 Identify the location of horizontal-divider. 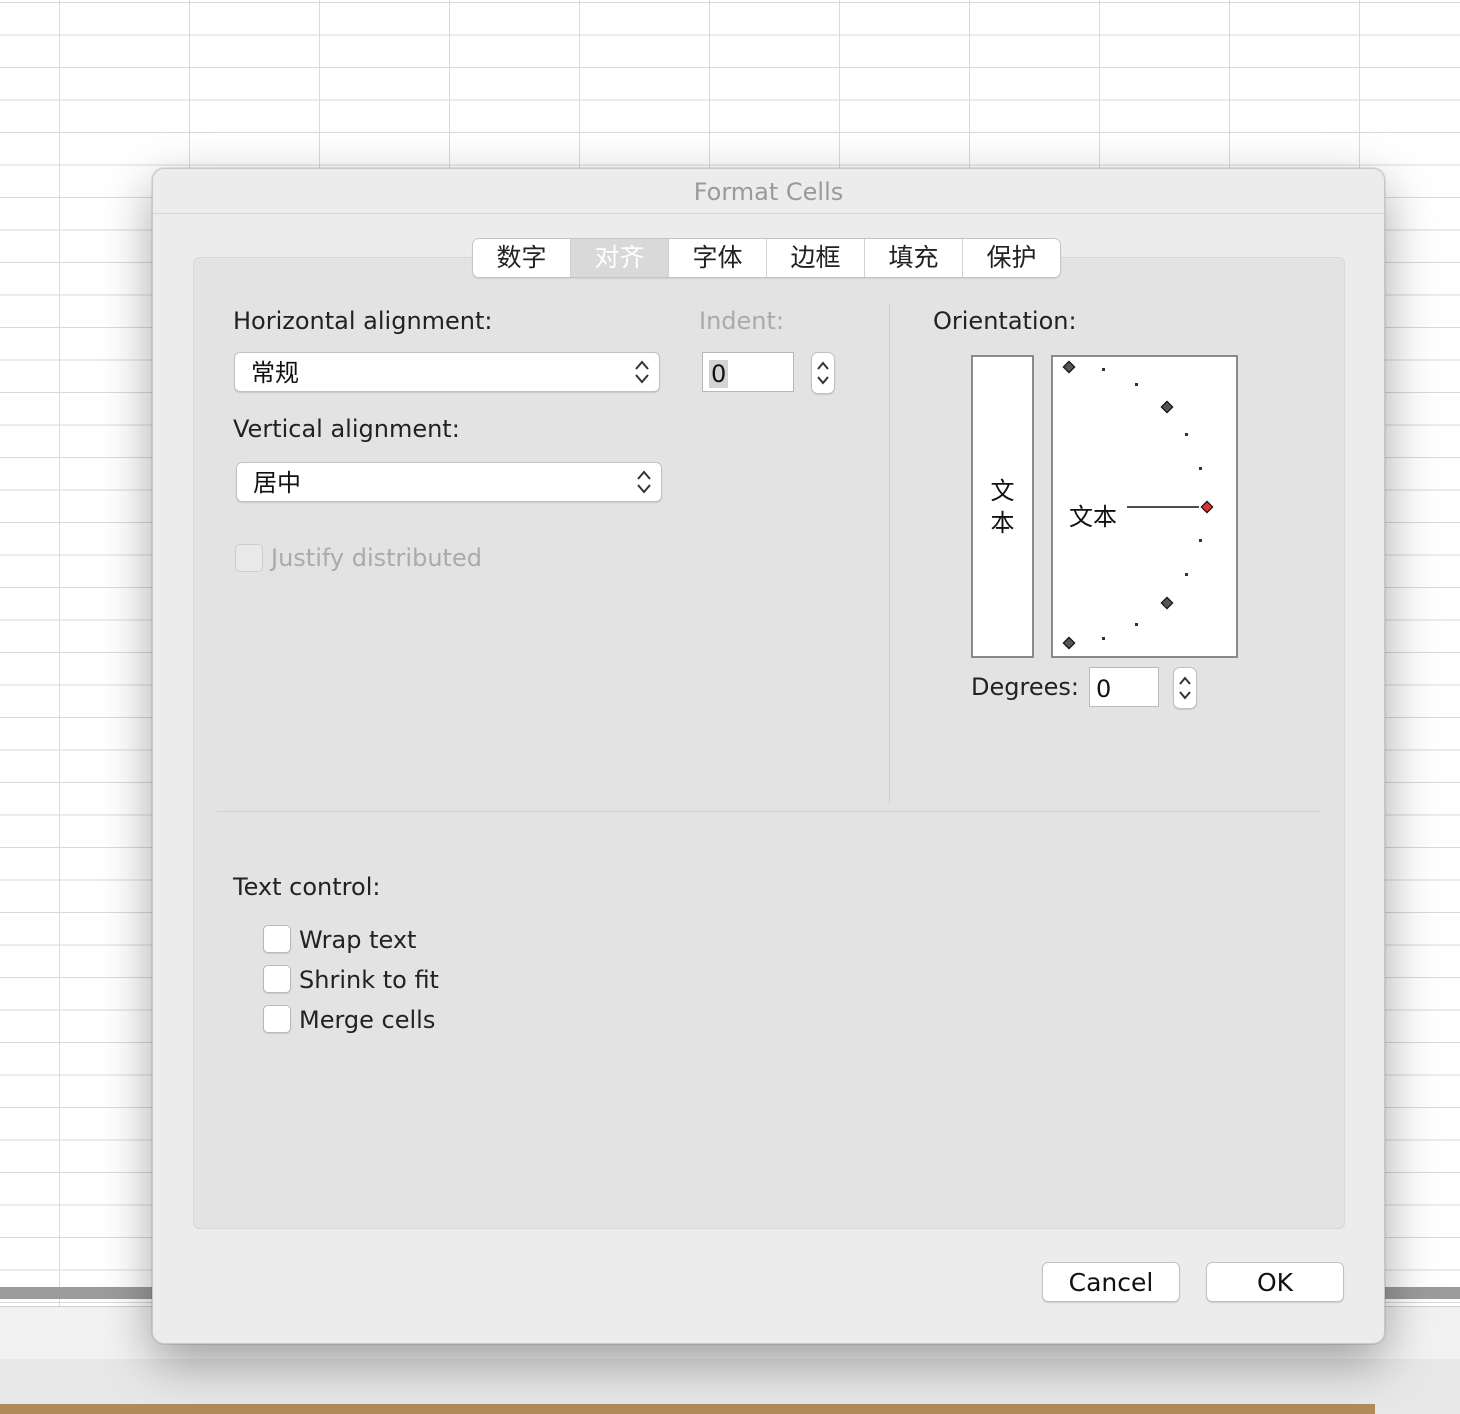
(769, 811).